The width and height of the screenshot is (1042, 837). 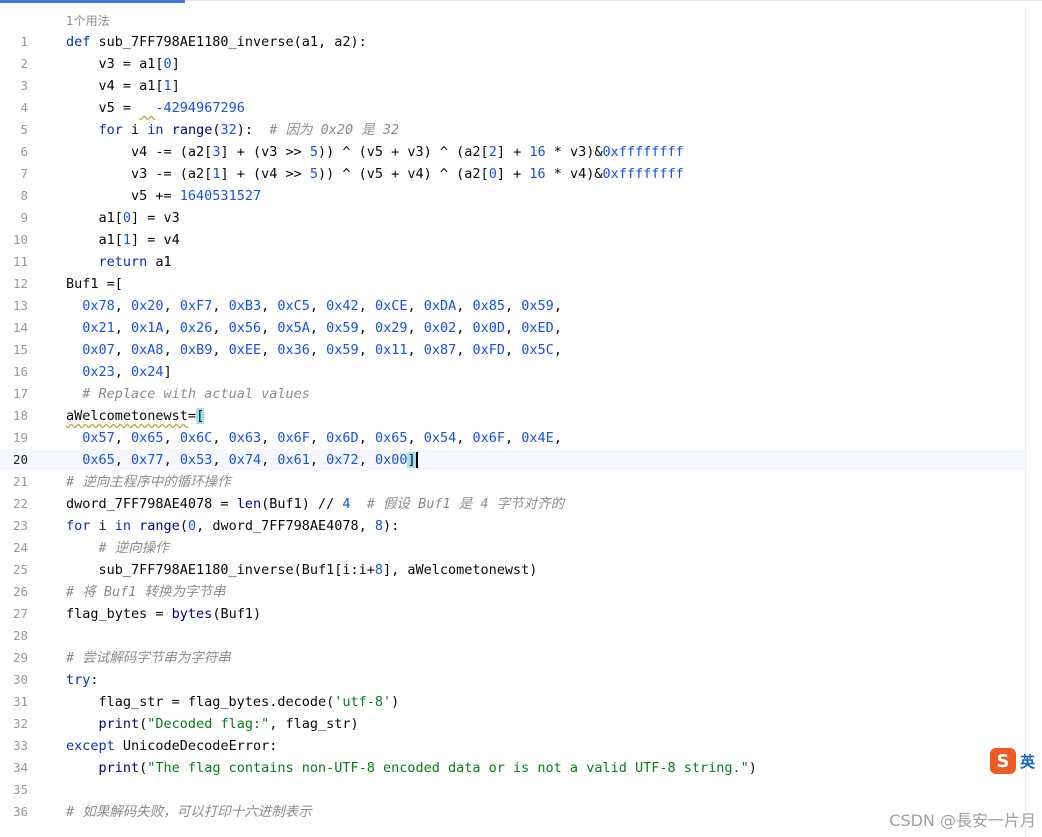 I want to click on code-token: ] + (v3 >>, so click(x=265, y=152).